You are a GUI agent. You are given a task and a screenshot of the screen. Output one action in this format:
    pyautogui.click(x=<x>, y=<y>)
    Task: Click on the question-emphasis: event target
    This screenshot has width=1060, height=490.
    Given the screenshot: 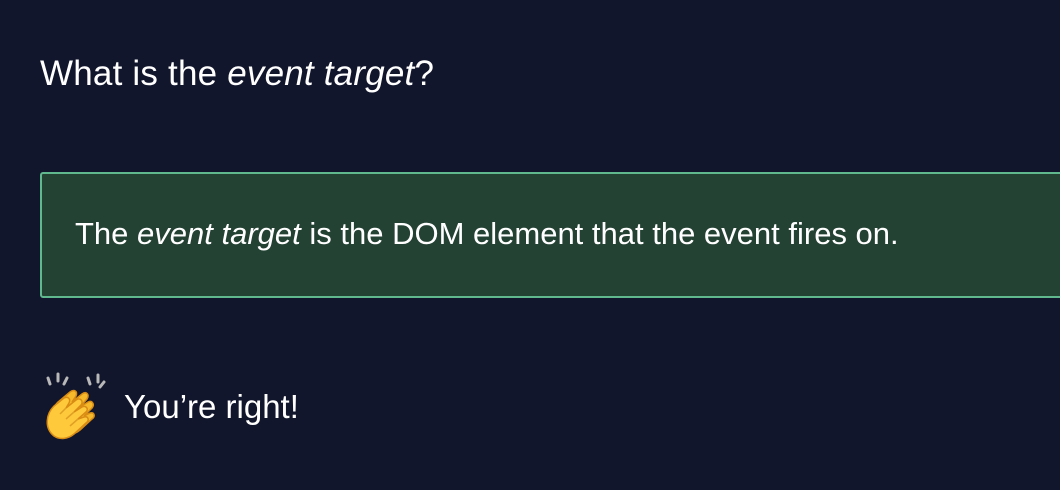 What is the action you would take?
    pyautogui.click(x=321, y=73)
    